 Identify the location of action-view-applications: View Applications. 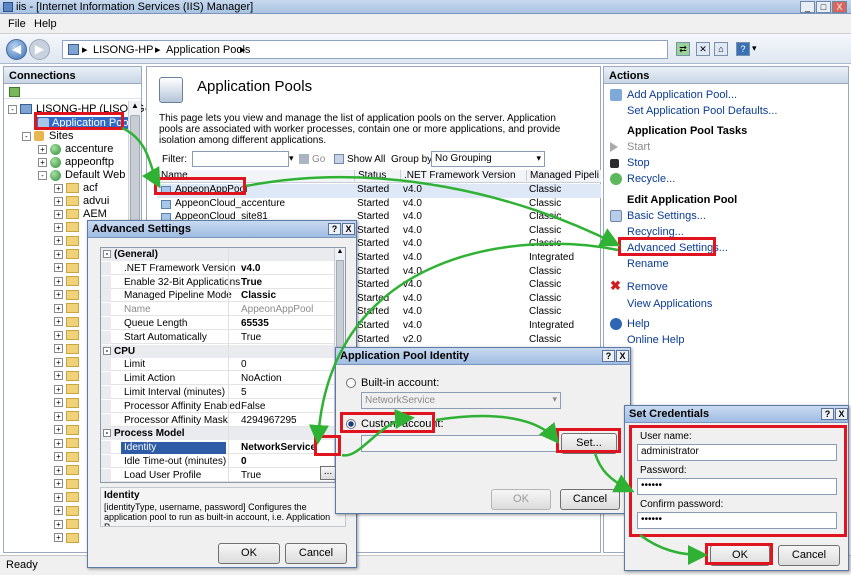
(669, 304).